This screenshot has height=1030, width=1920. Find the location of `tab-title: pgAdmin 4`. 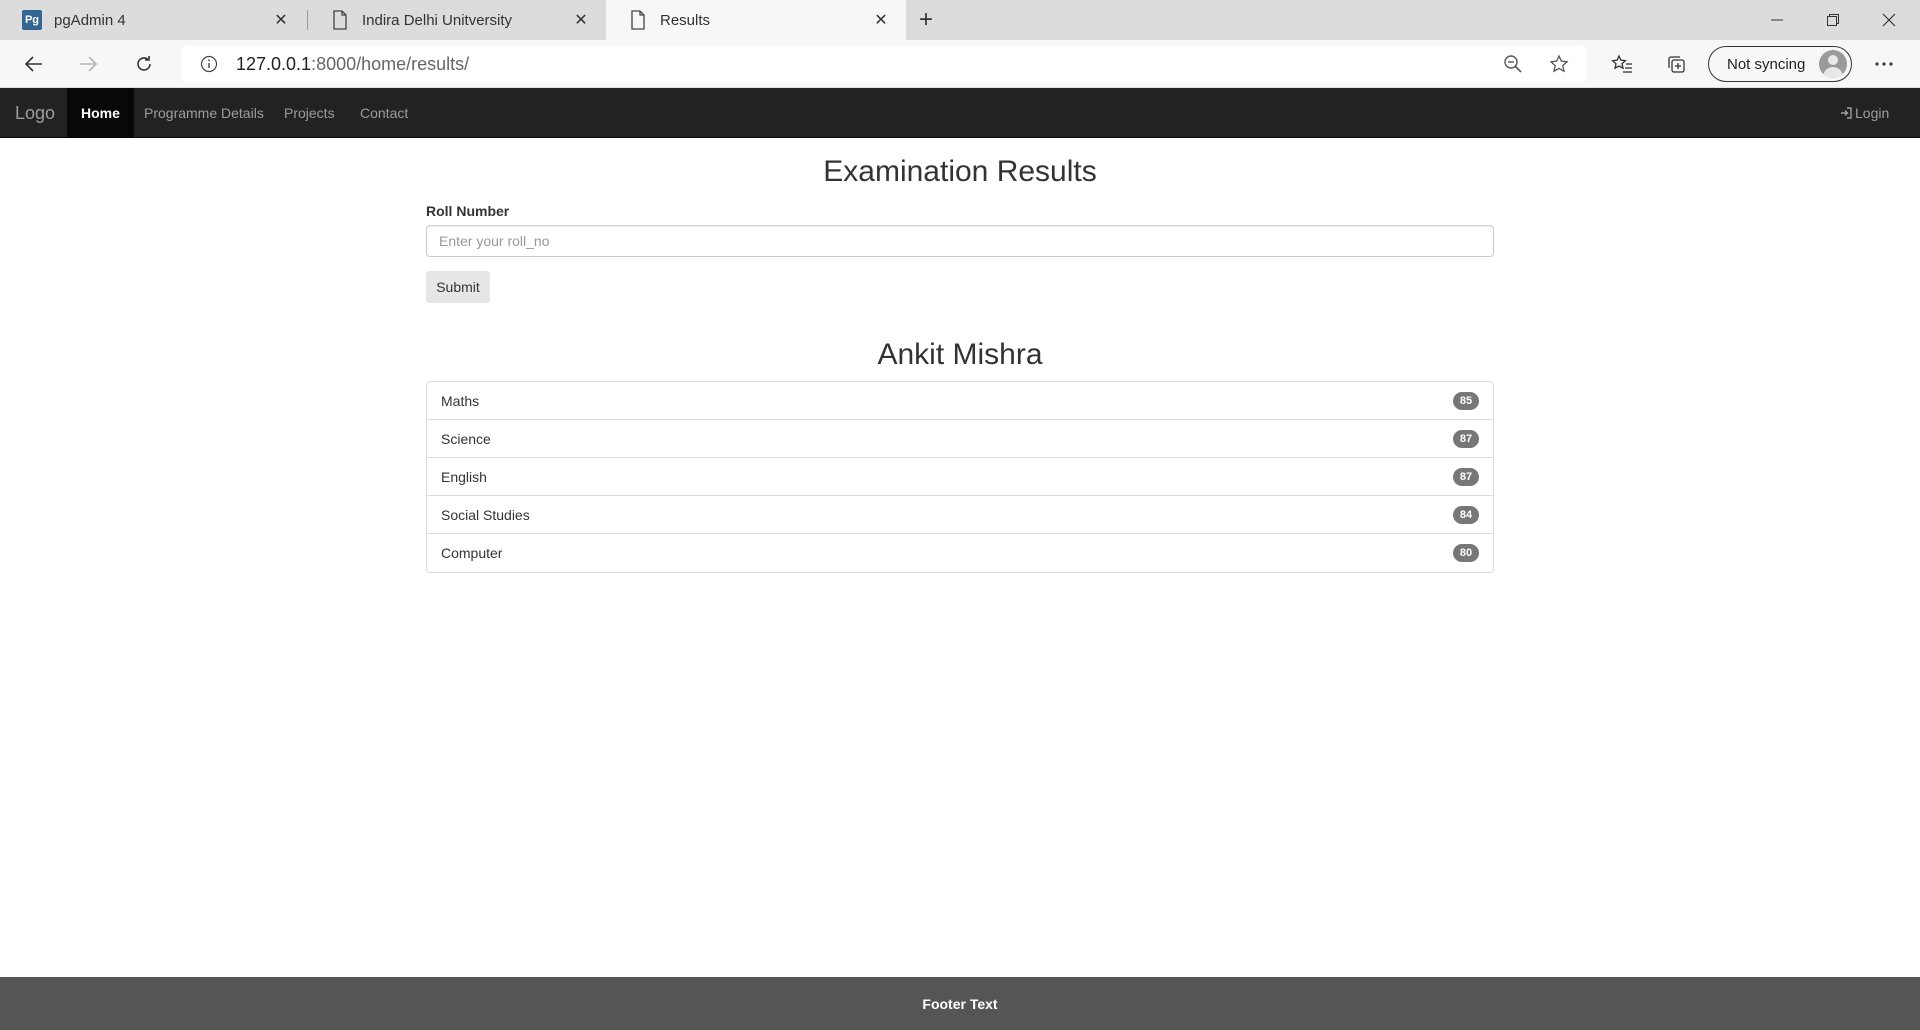

tab-title: pgAdmin 4 is located at coordinates (90, 20).